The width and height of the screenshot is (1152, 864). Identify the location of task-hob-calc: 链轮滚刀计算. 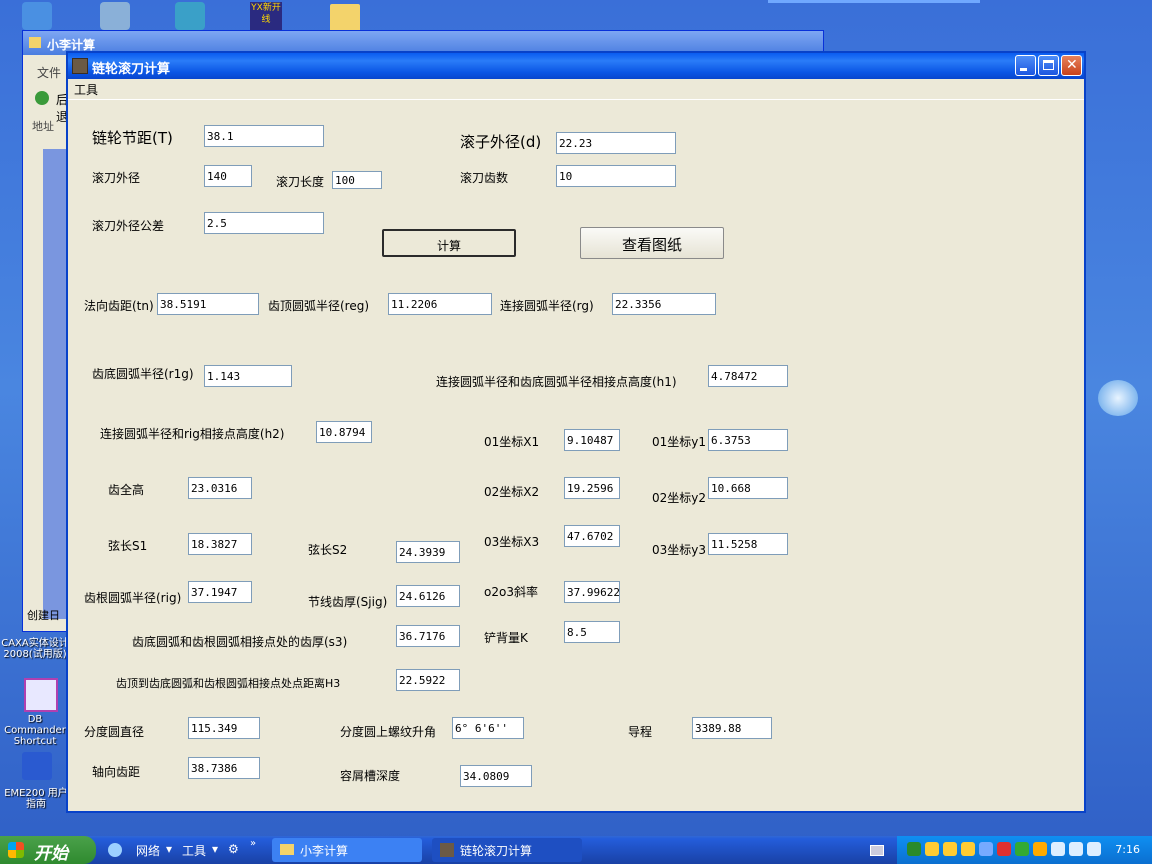
(507, 850).